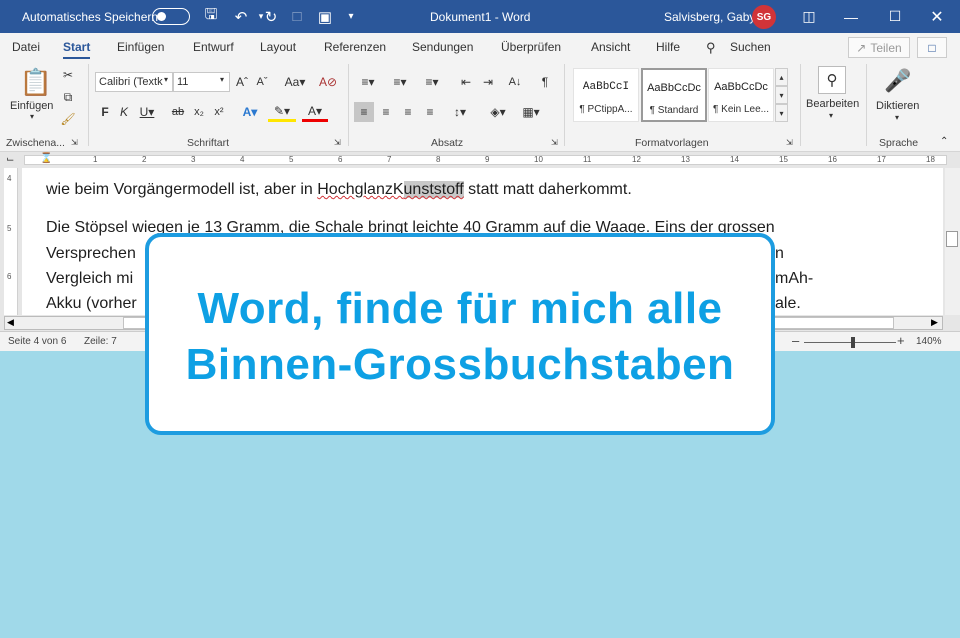  What do you see at coordinates (480, 160) in the screenshot?
I see `horizontal-ruler: ⌙ ⌛ 1 2 3 4 5 6 7 8 9 10 11 12 13 14 15 16 17 18` at bounding box center [480, 160].